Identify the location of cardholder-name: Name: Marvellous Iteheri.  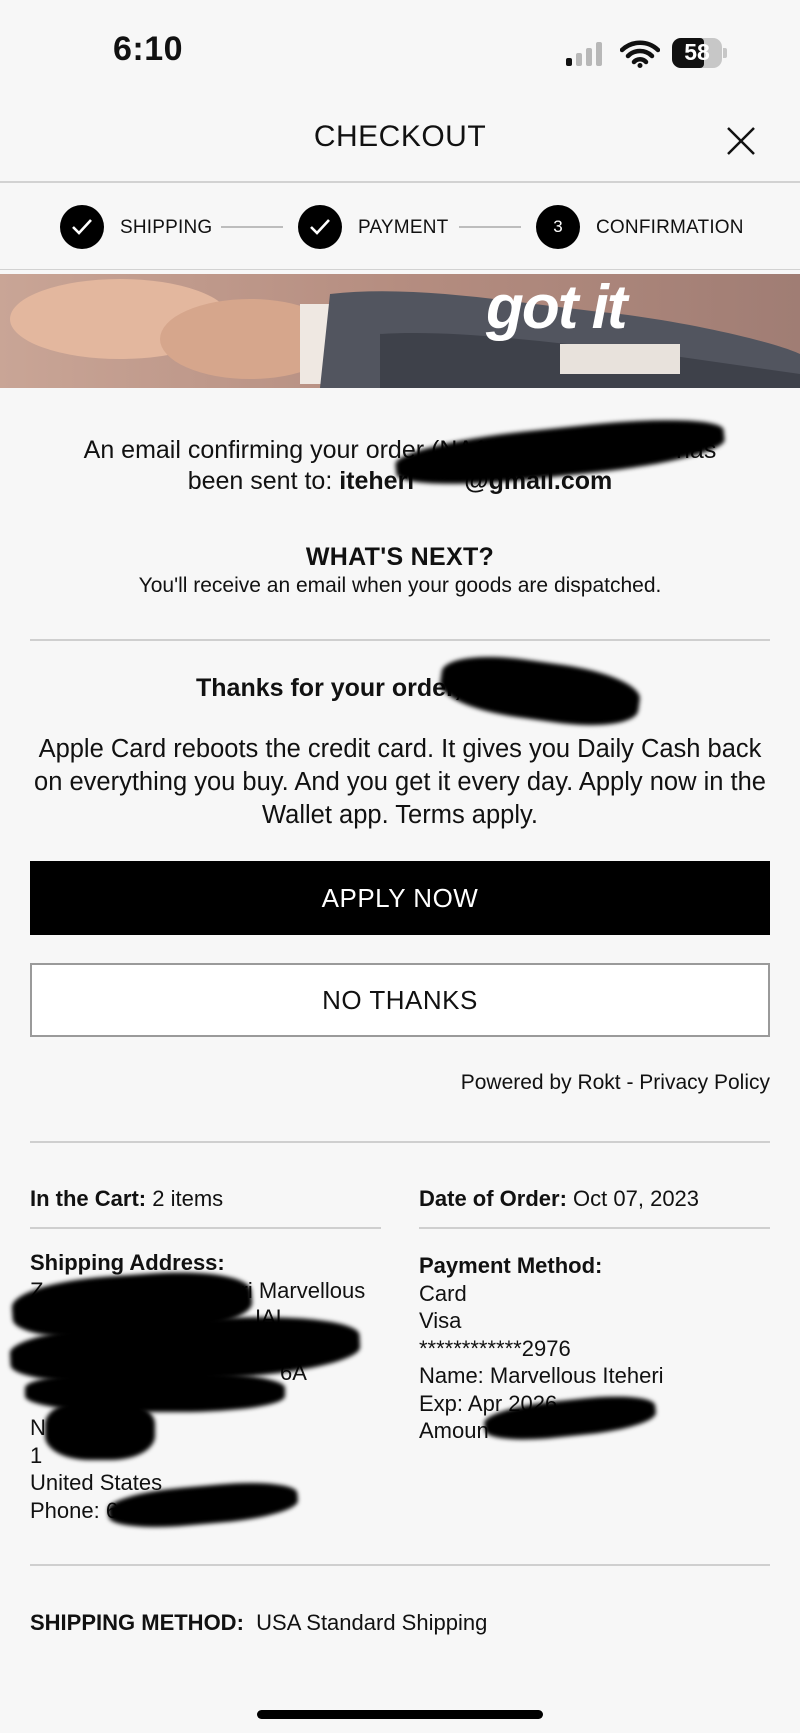
(541, 1375).